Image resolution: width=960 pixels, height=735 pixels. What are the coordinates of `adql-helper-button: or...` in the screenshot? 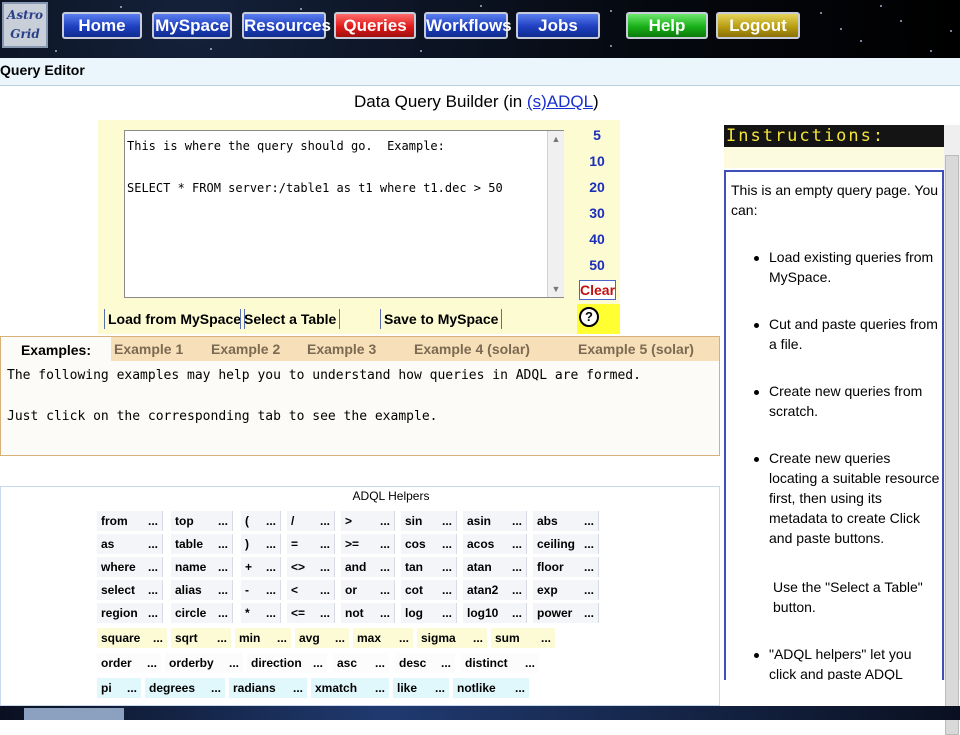 It's located at (368, 590).